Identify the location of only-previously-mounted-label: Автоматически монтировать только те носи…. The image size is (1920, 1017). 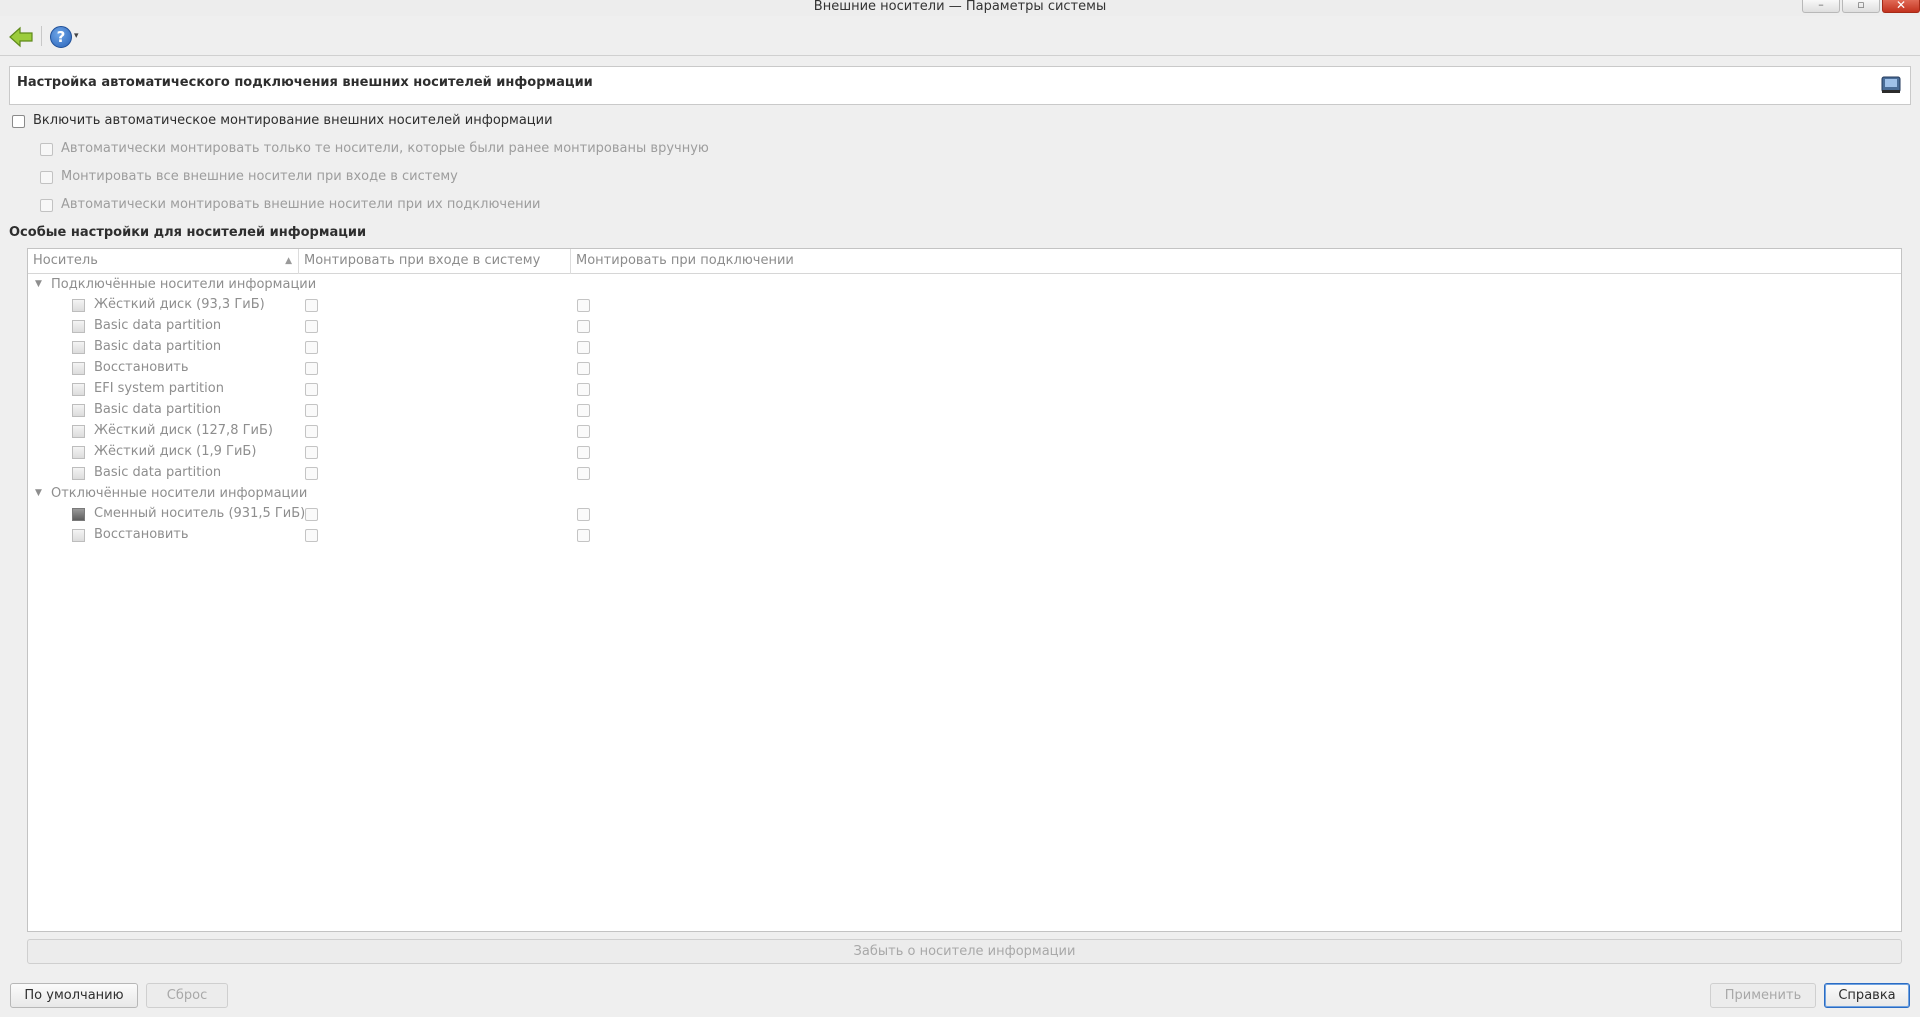
(385, 148).